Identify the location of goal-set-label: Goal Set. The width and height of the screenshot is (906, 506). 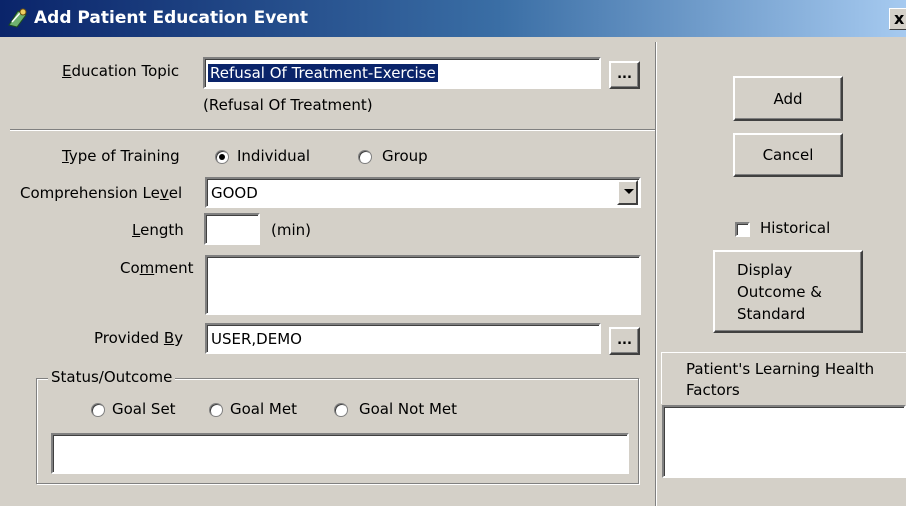
(144, 409).